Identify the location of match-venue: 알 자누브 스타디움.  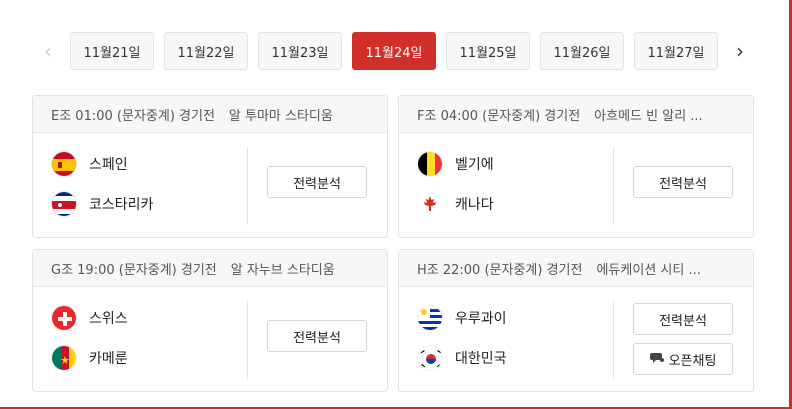
(282, 270).